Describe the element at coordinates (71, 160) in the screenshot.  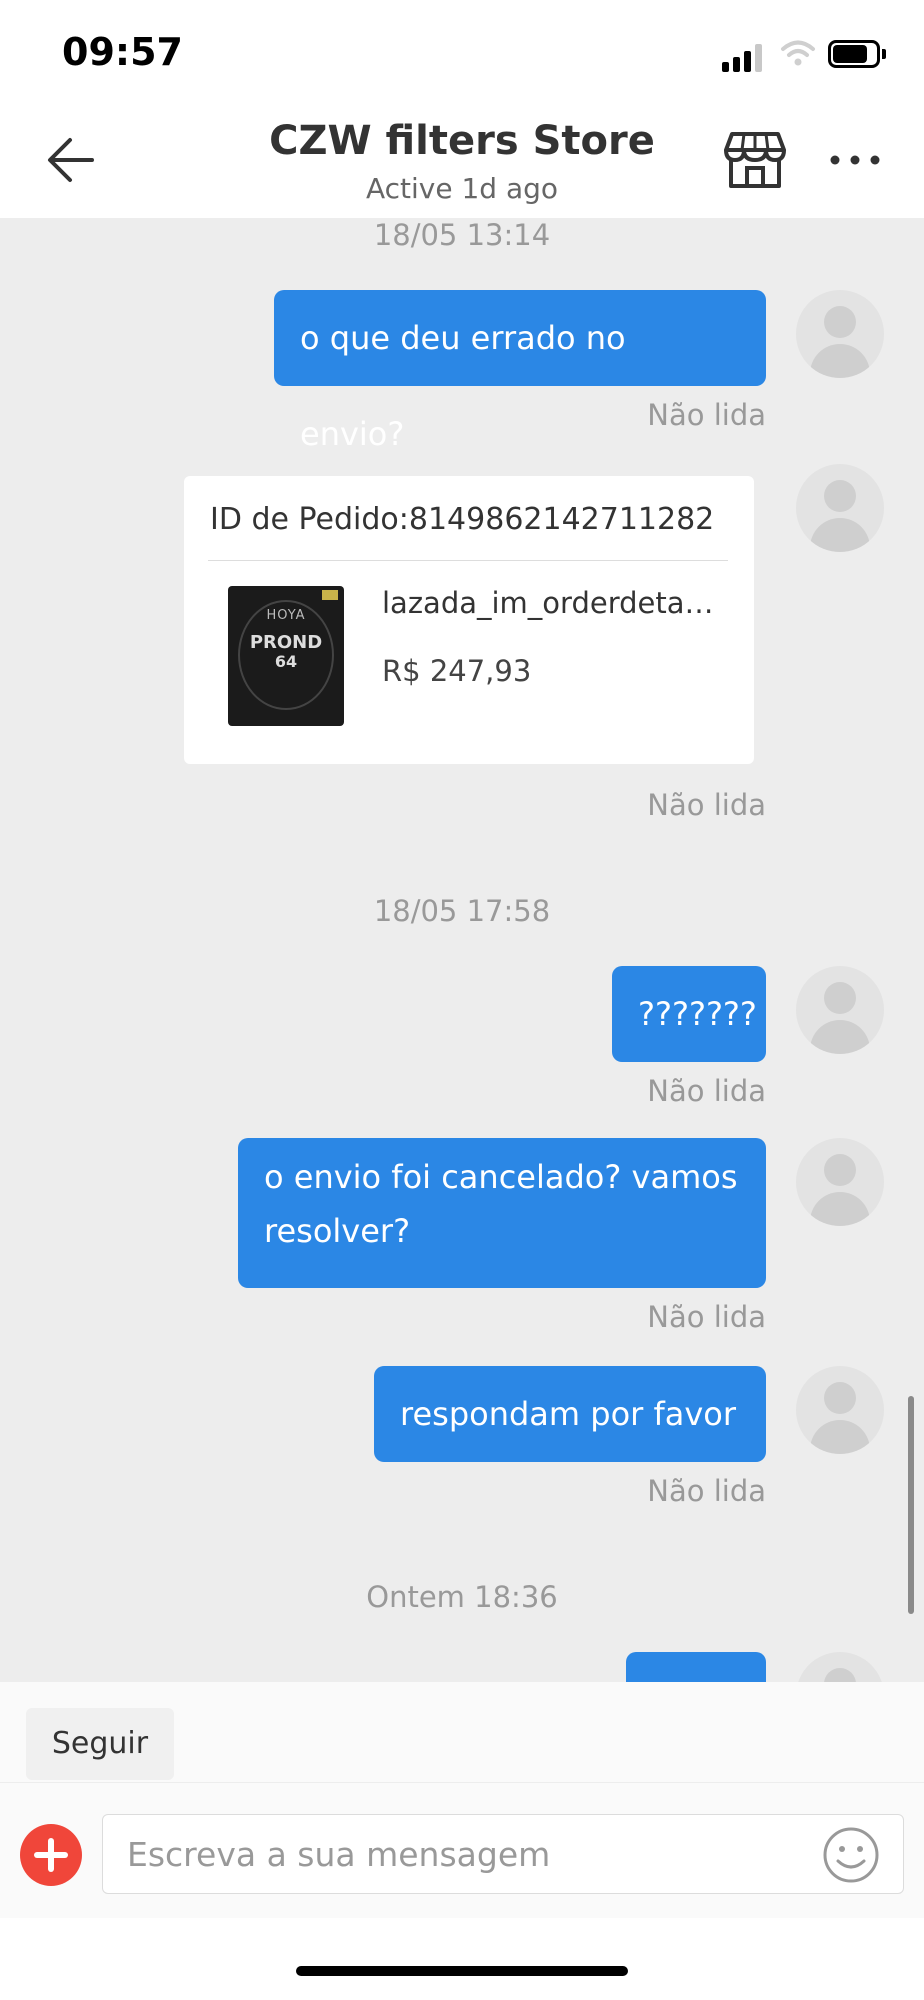
I see `back-arrow-icon` at that location.